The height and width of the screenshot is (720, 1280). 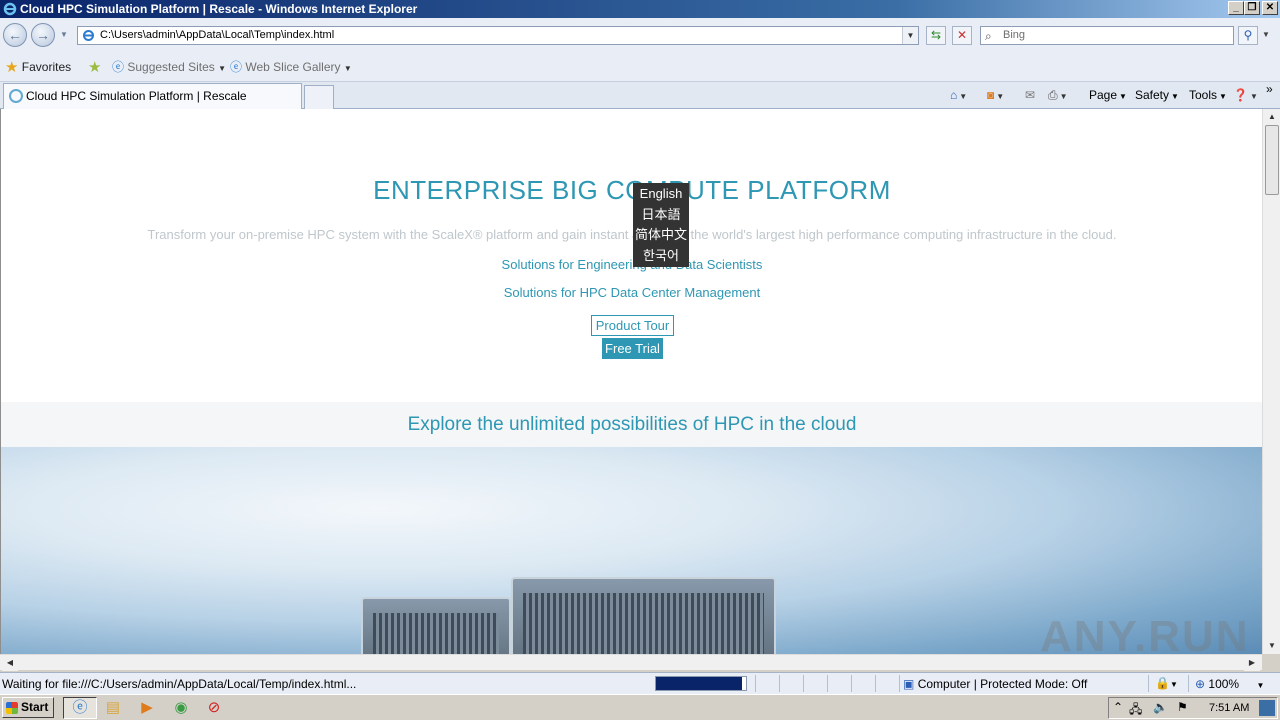 What do you see at coordinates (1160, 707) in the screenshot?
I see `volume-icon: 🔈` at bounding box center [1160, 707].